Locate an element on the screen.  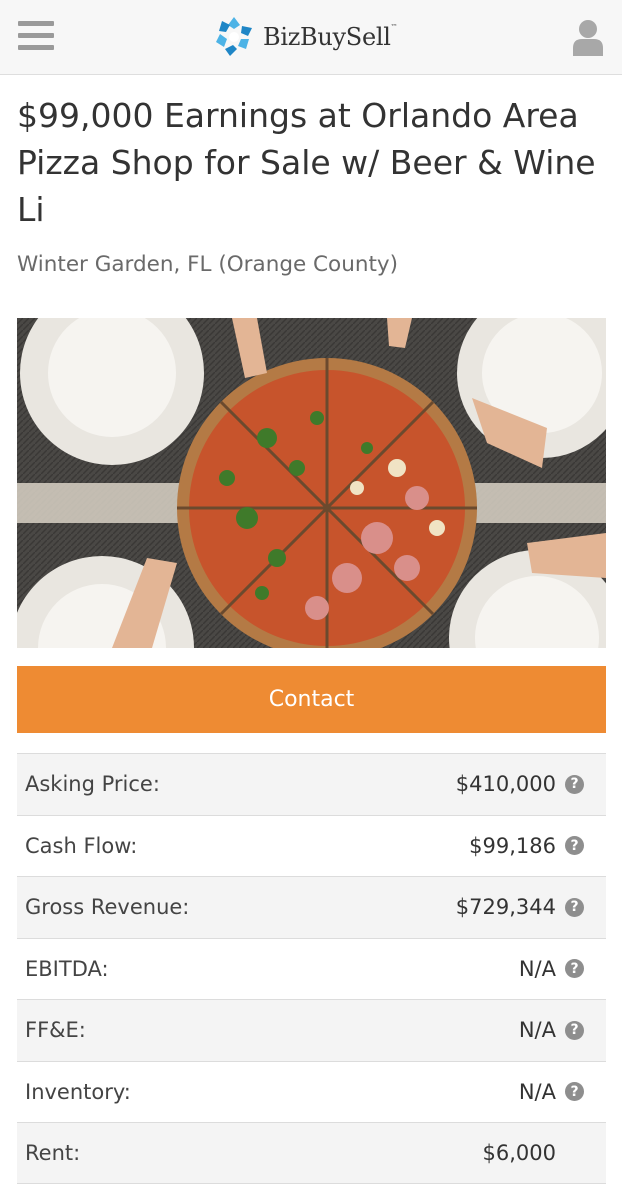
cash-flow-label: Cash Flow: is located at coordinates (81, 845).